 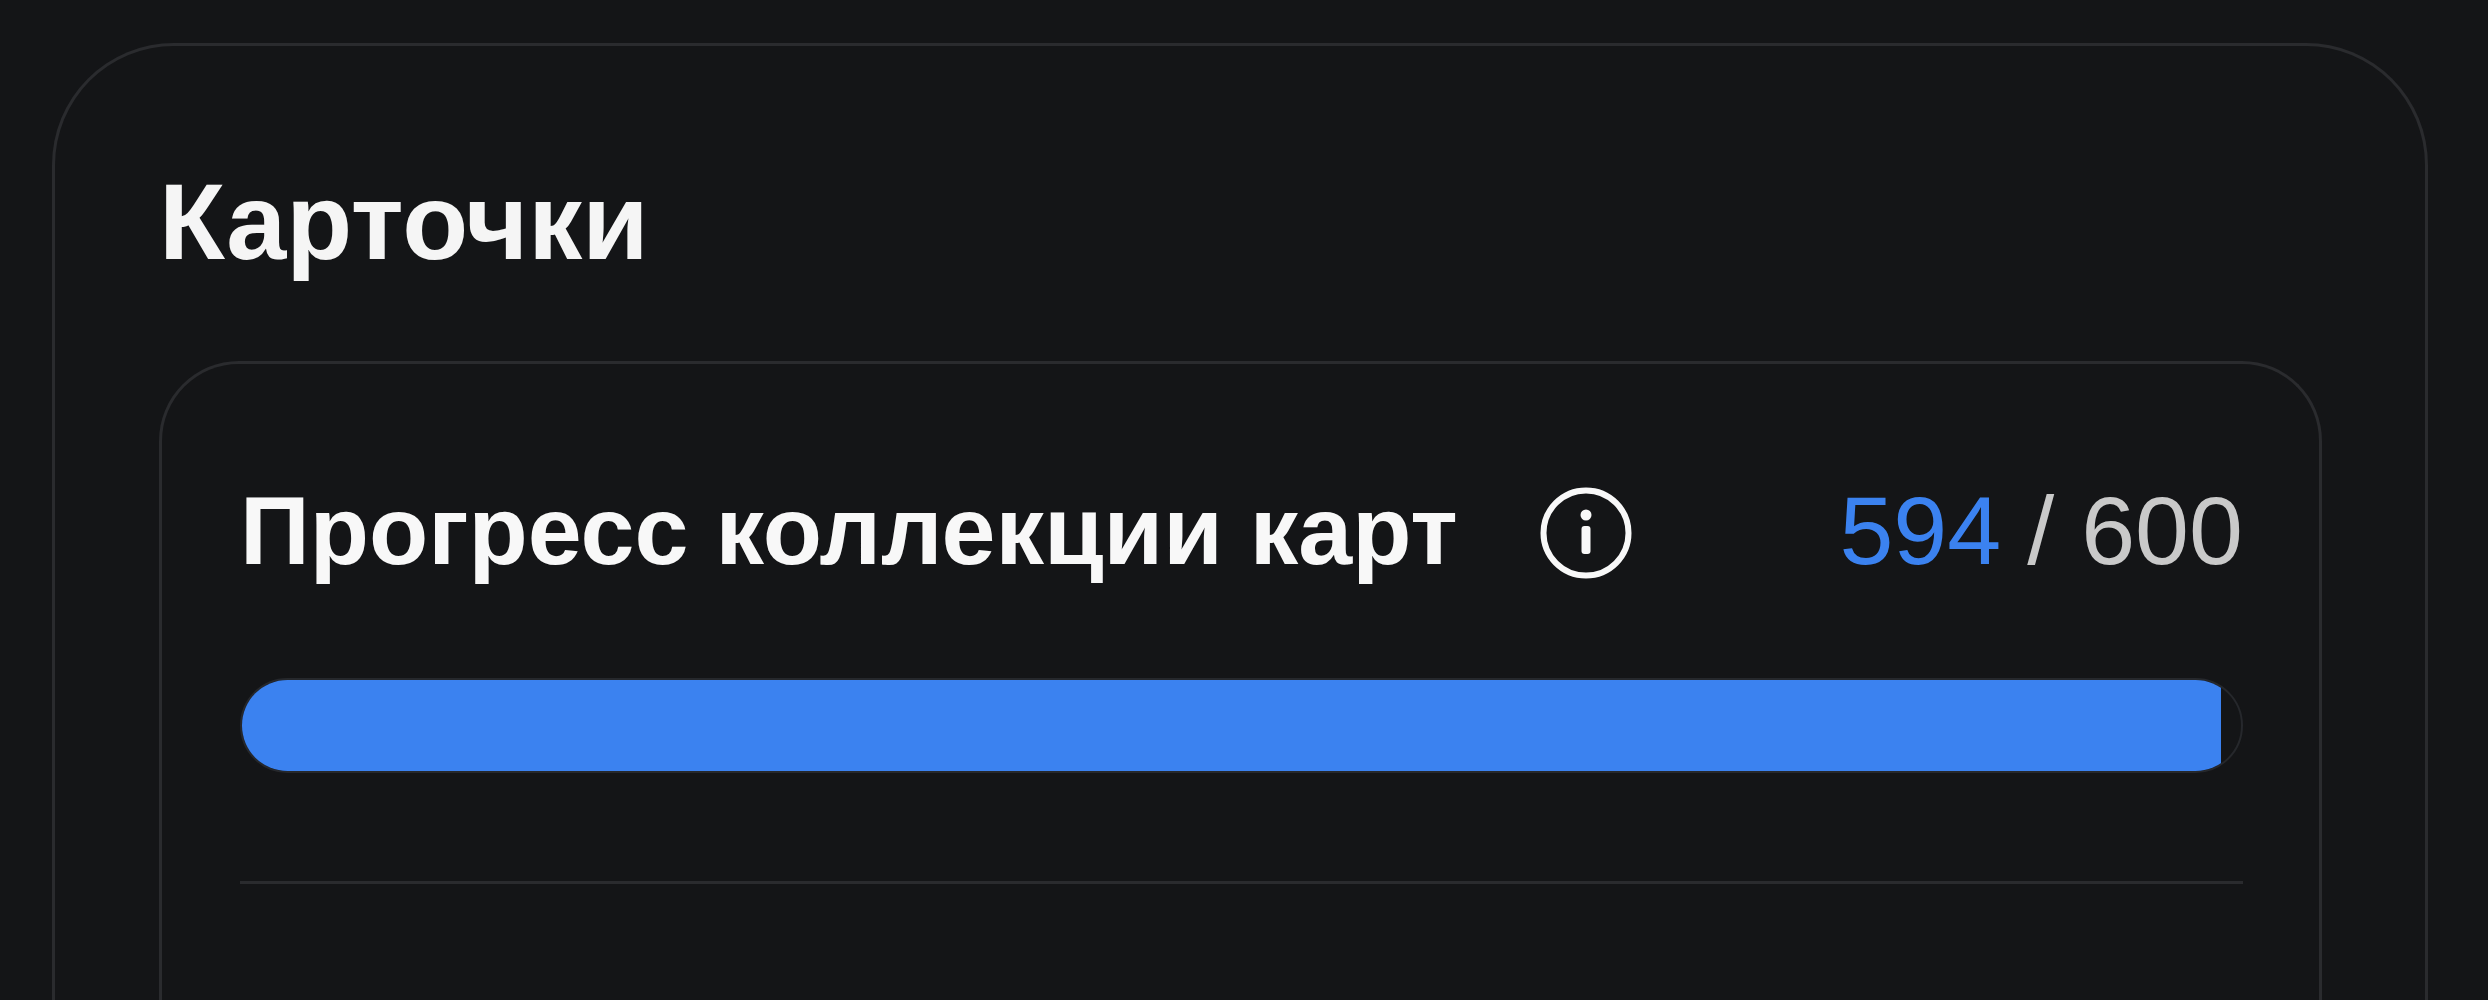 I want to click on total-count: / 600, so click(x=2135, y=530).